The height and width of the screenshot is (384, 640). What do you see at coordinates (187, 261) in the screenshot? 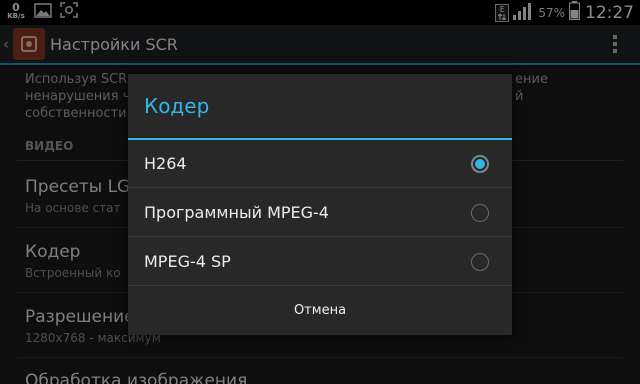
I see `option-label: MPEG-4 SP` at bounding box center [187, 261].